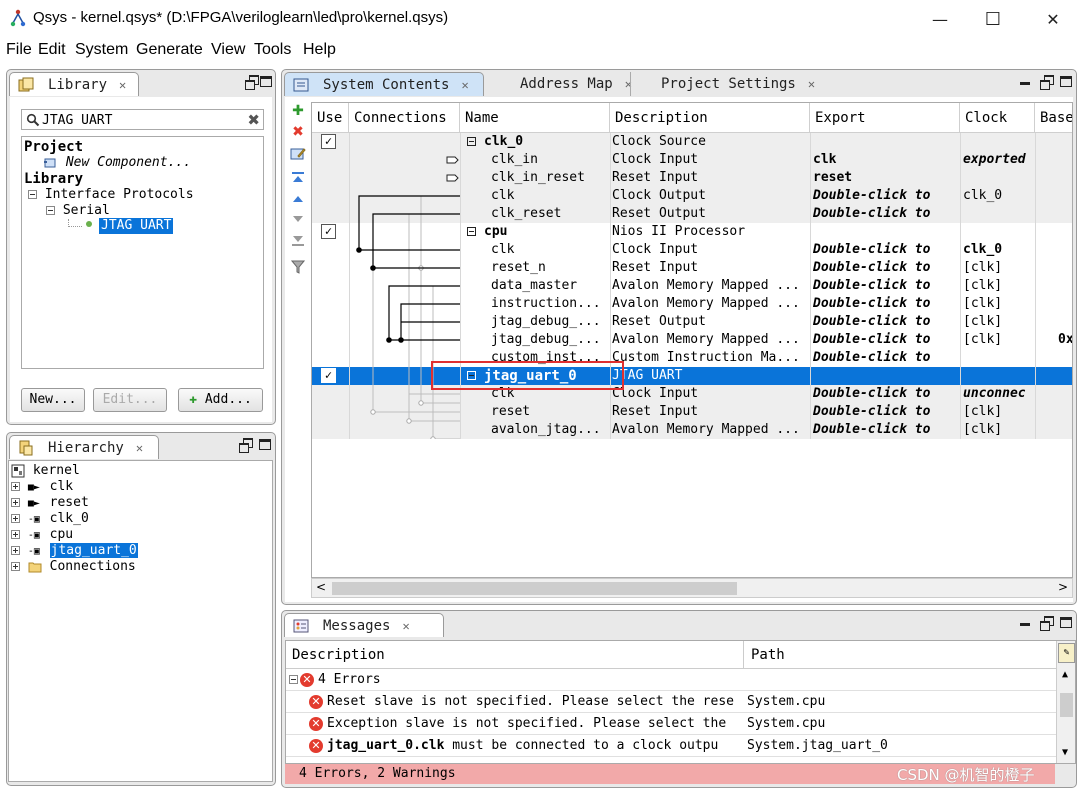  Describe the element at coordinates (999, 394) in the screenshot. I see `row-clock: unconnec` at that location.